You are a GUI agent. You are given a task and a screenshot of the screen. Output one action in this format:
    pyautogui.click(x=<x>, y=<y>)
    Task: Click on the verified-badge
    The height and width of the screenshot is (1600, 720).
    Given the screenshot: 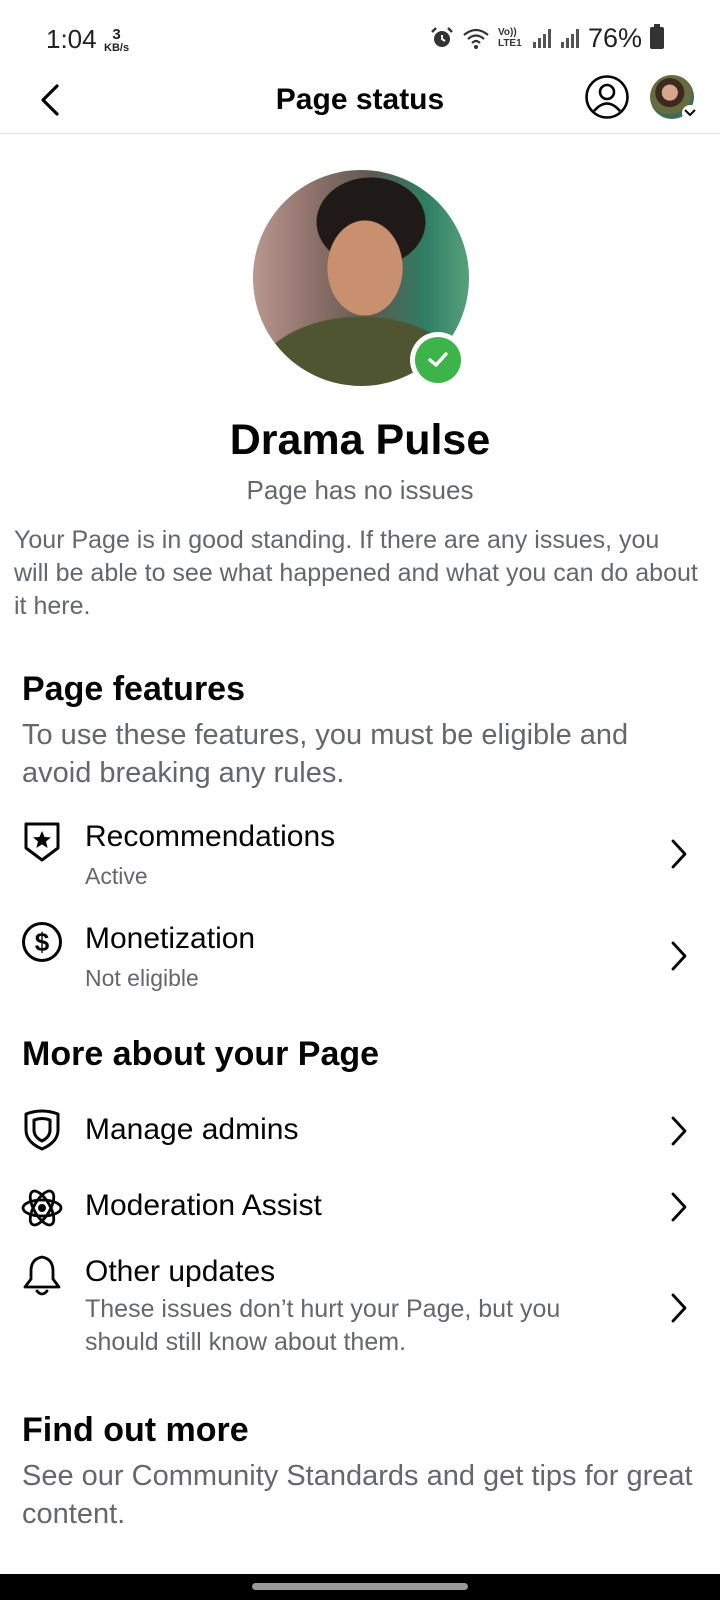 What is the action you would take?
    pyautogui.click(x=438, y=360)
    